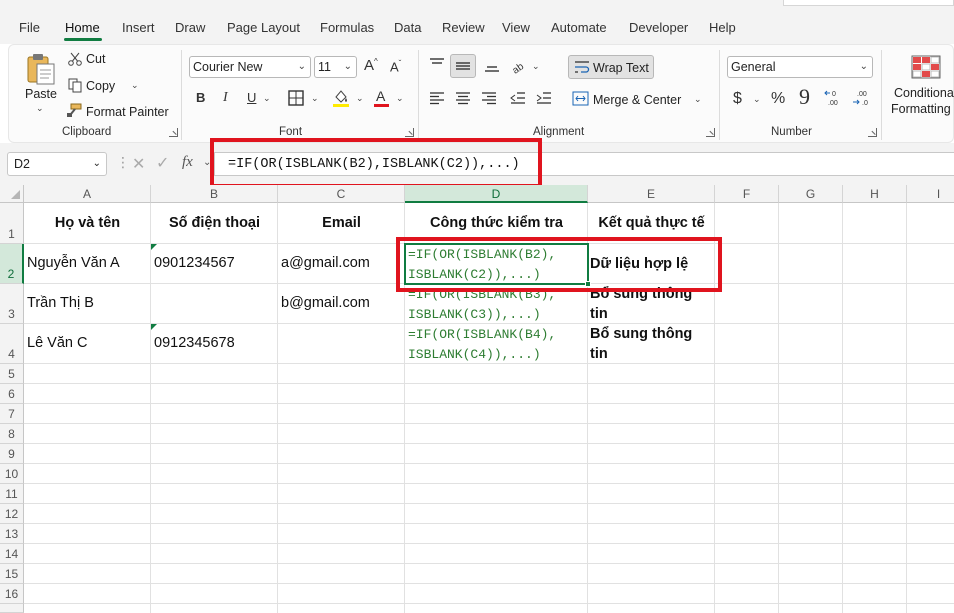 The height and width of the screenshot is (613, 954). What do you see at coordinates (518, 98) in the screenshot?
I see `decrease-indent-icon` at bounding box center [518, 98].